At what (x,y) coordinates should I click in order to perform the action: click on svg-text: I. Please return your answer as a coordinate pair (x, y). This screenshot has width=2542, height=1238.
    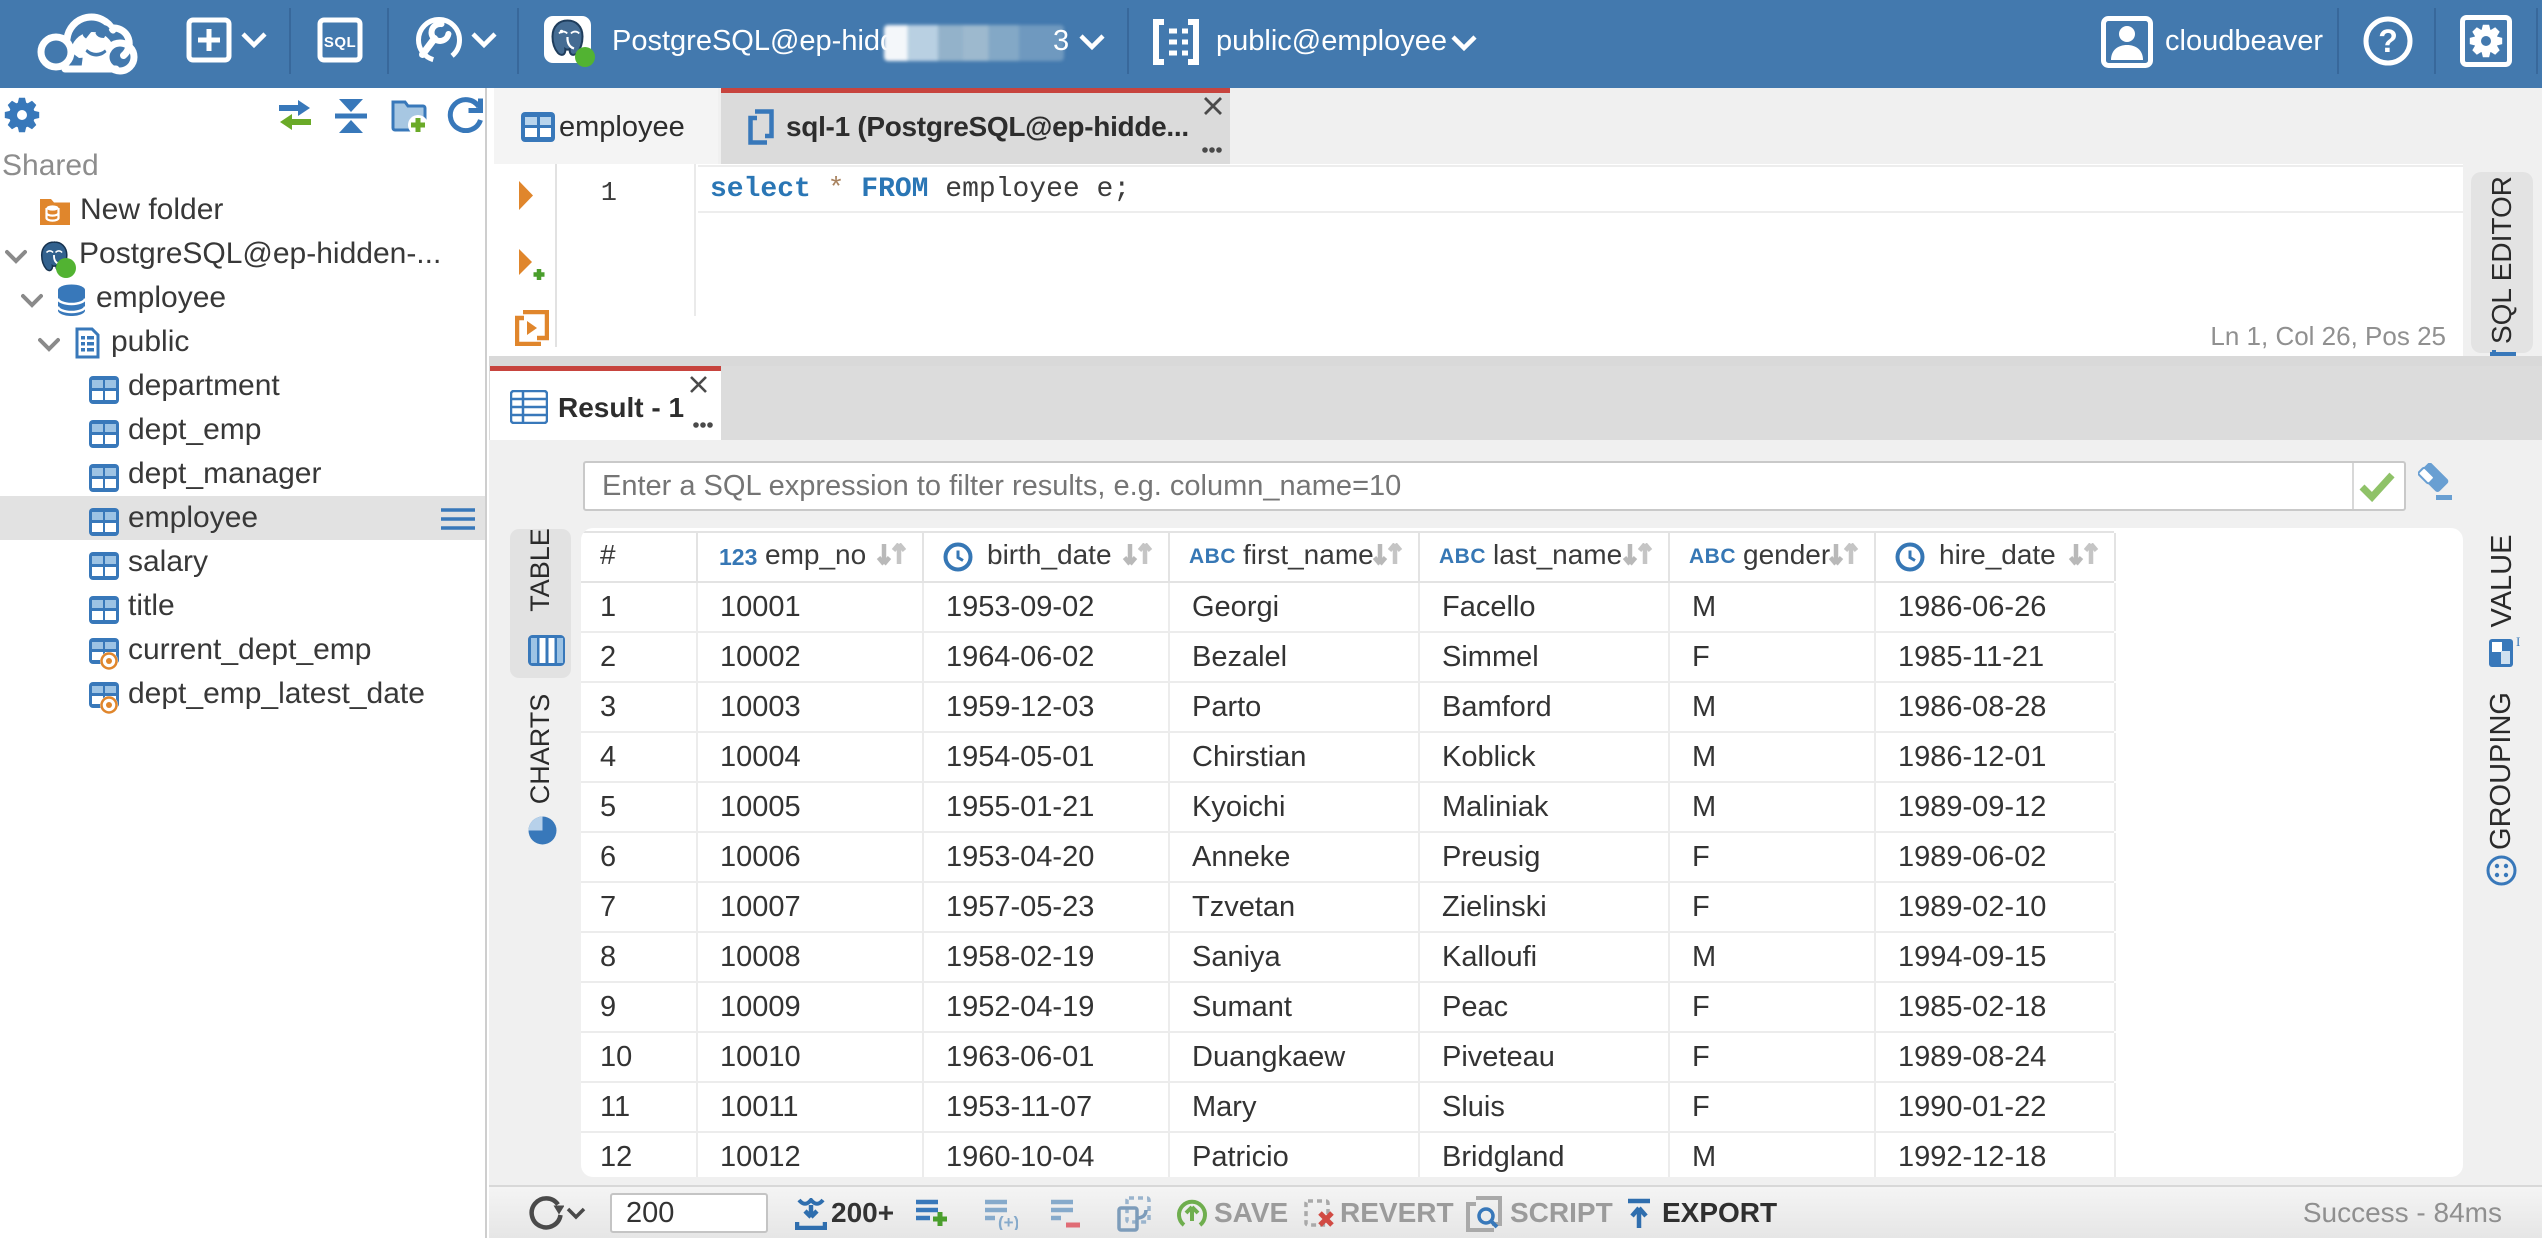
    Looking at the image, I should click on (2518, 642).